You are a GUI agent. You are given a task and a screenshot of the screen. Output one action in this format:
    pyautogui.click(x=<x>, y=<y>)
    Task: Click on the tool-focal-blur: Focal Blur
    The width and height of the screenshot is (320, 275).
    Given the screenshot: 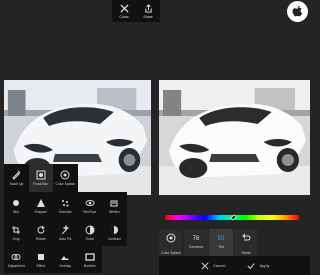 What is the action you would take?
    pyautogui.click(x=40, y=178)
    